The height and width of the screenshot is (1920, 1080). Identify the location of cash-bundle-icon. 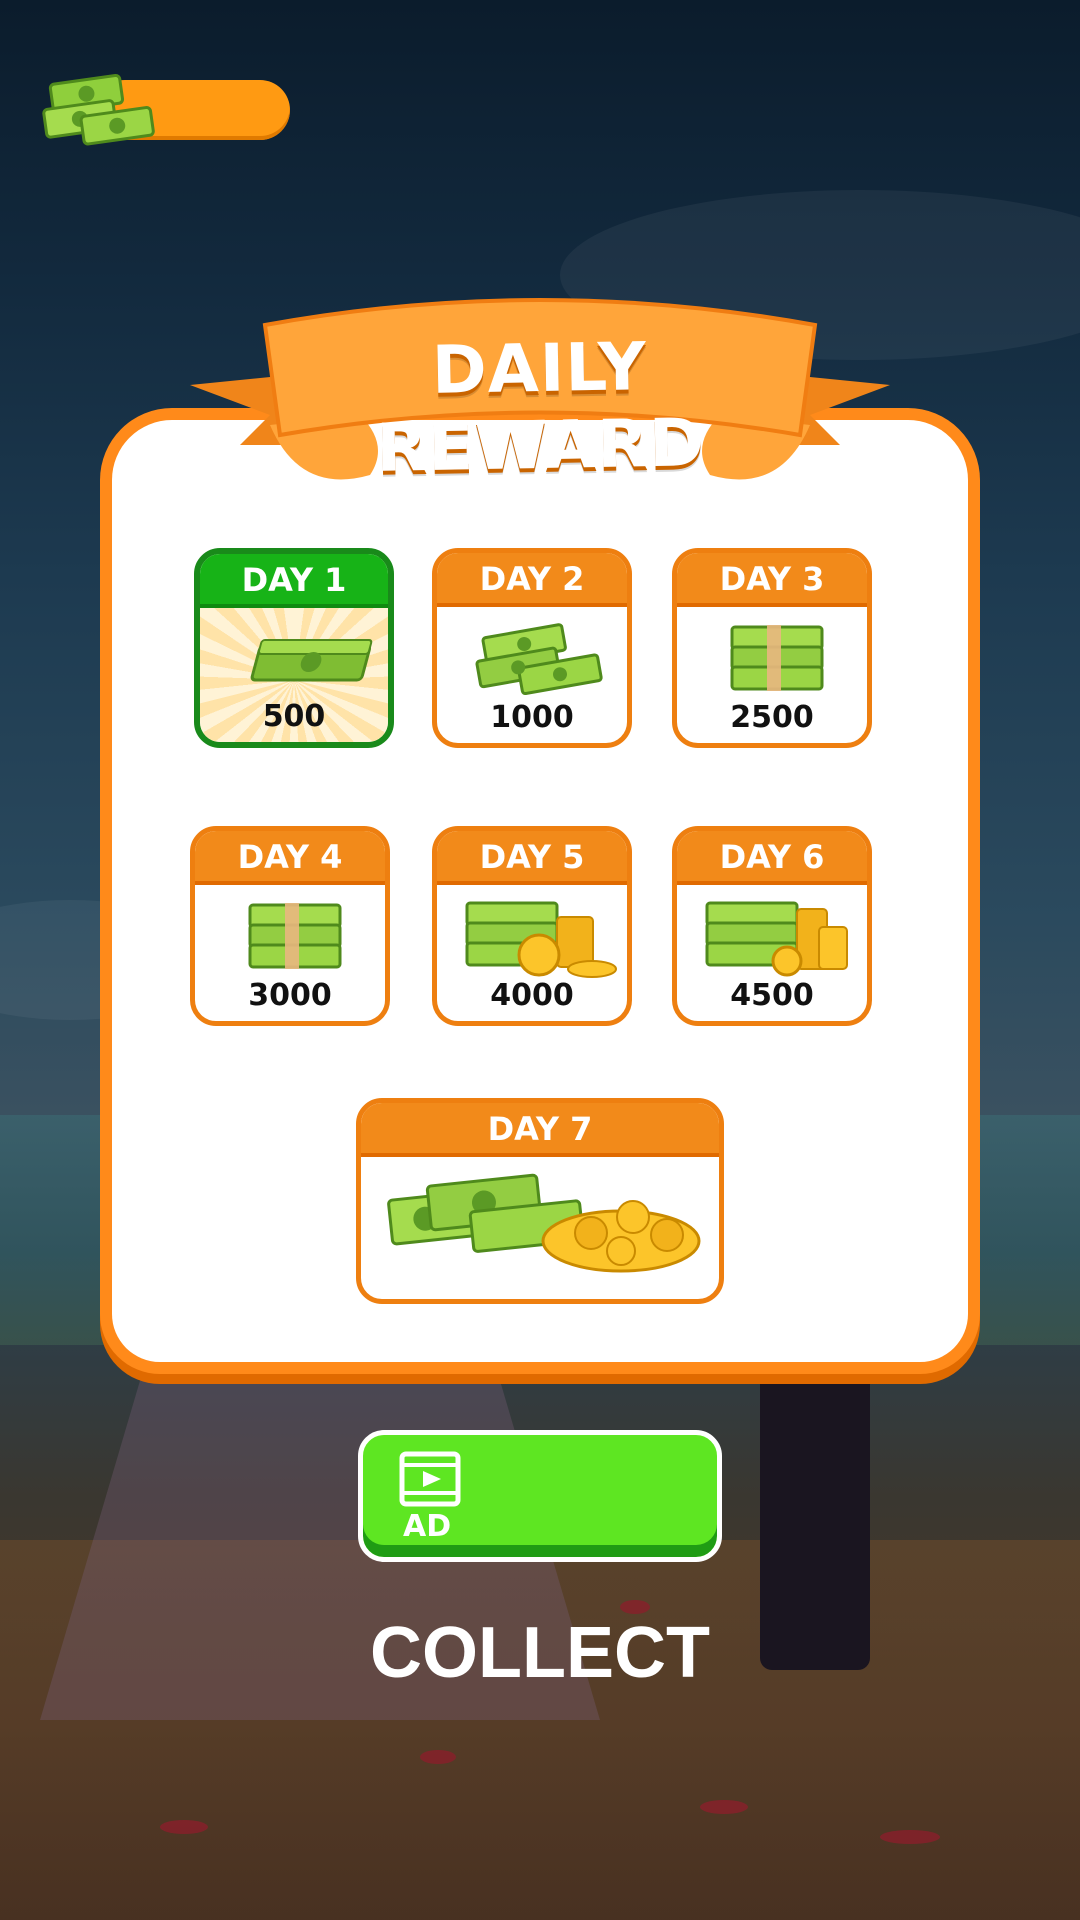
(311, 660).